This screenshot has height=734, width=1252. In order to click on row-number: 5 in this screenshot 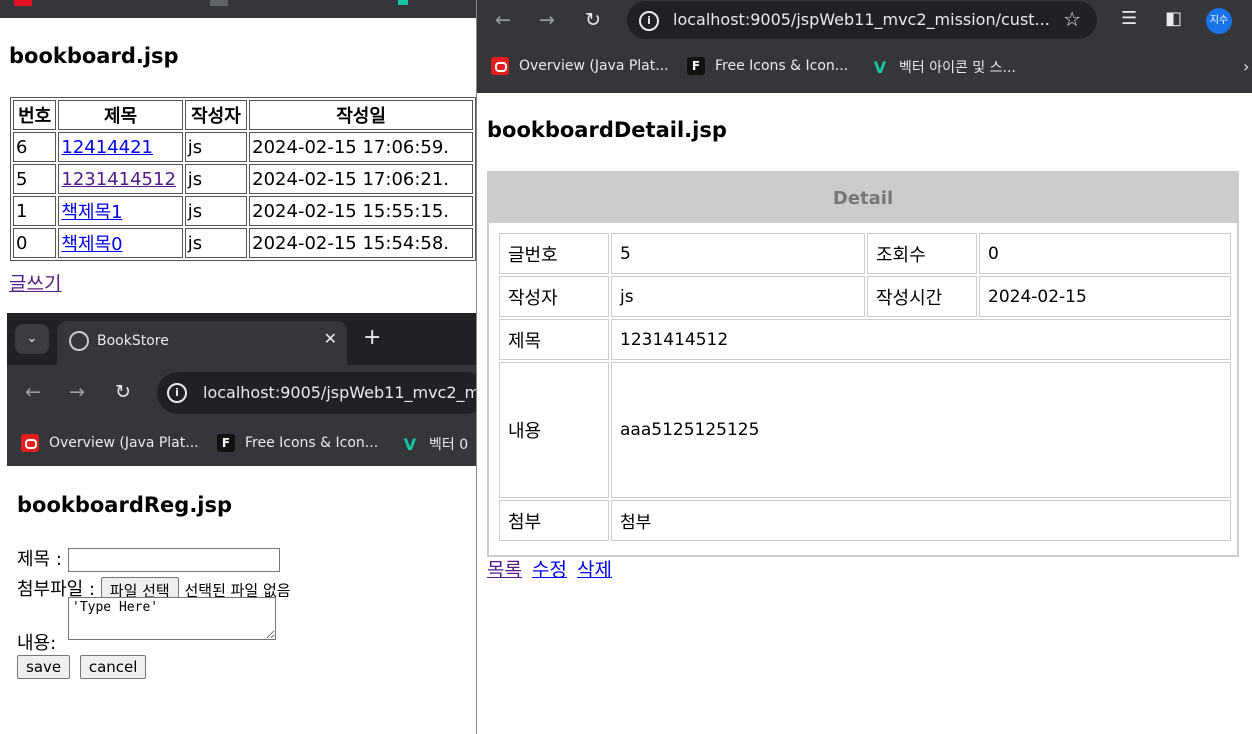, I will do `click(35, 179)`.